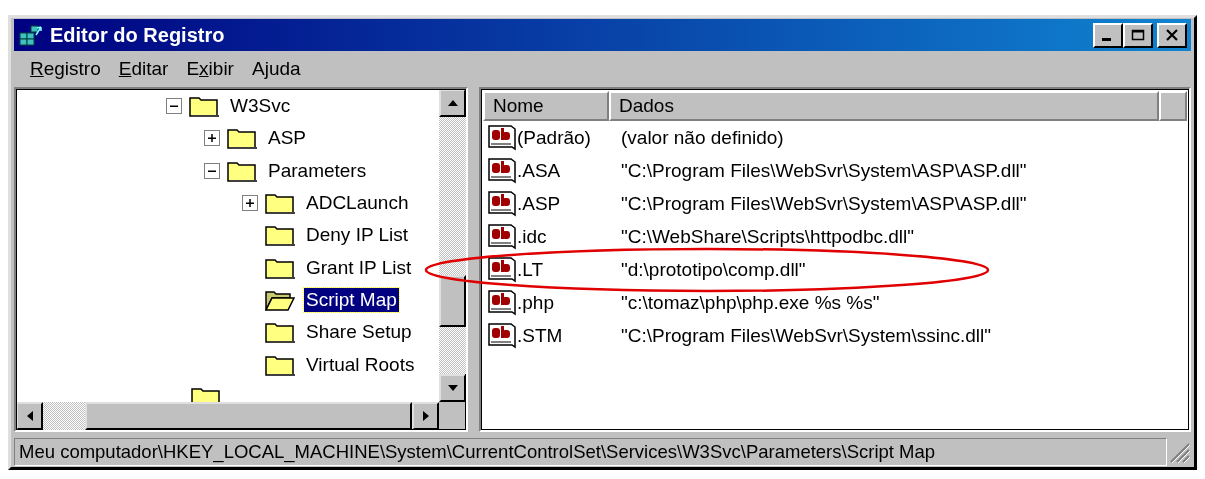  Describe the element at coordinates (357, 235) in the screenshot. I see `tree-item: Deny IP List` at that location.